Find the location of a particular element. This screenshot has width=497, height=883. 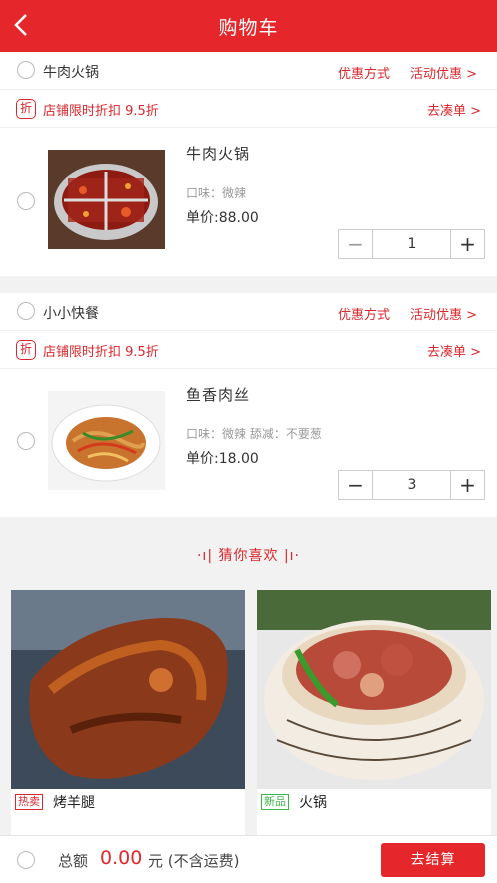

page-title: 购物车 is located at coordinates (248, 28).